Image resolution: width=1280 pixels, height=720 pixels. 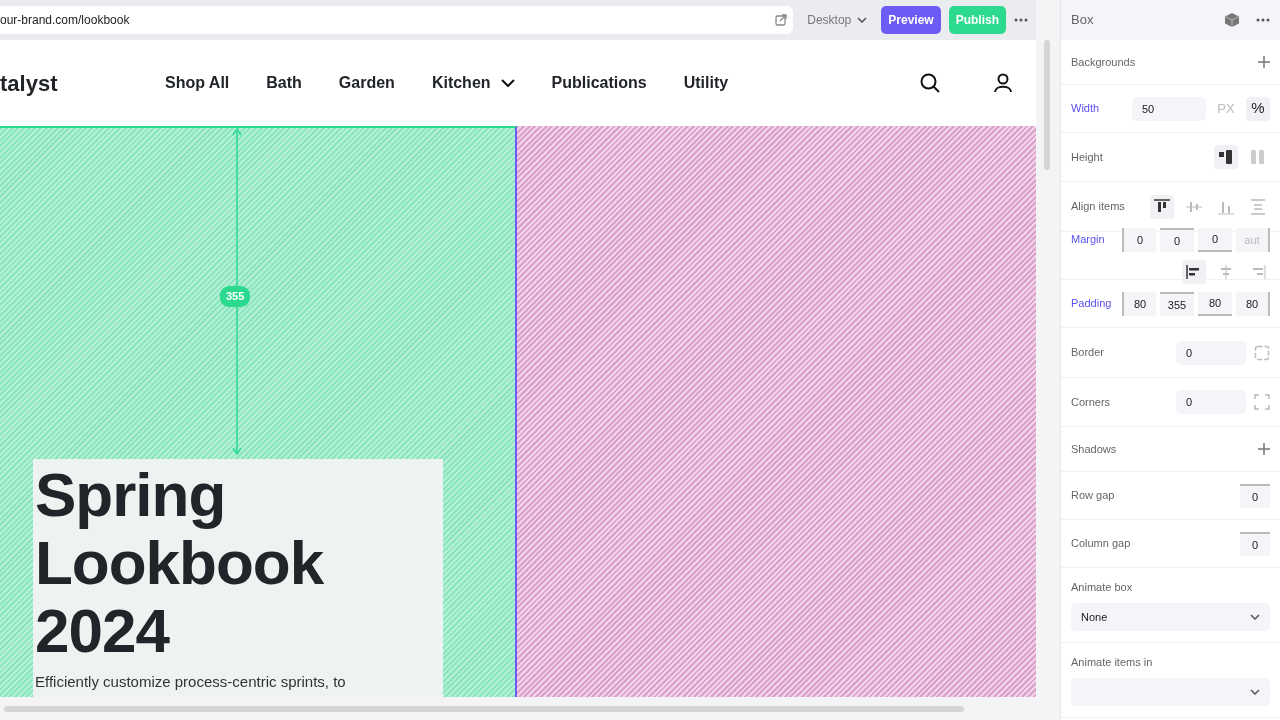 I want to click on property-label: Margin, so click(x=1088, y=240).